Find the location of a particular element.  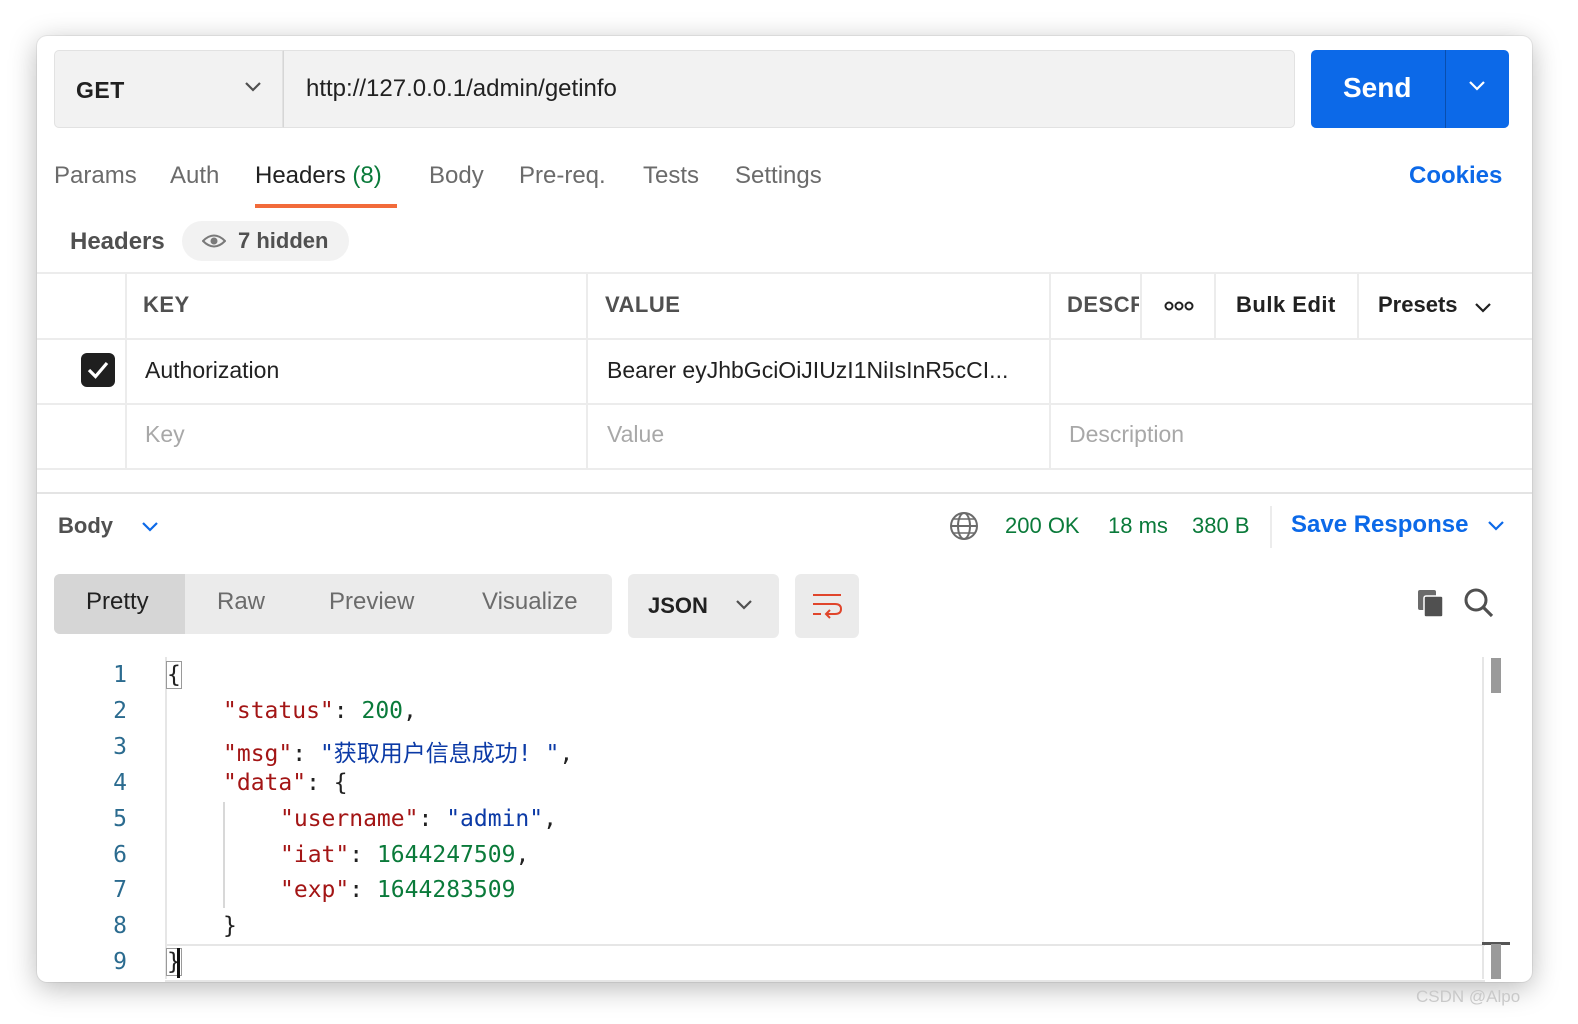

globe-icon is located at coordinates (964, 526).